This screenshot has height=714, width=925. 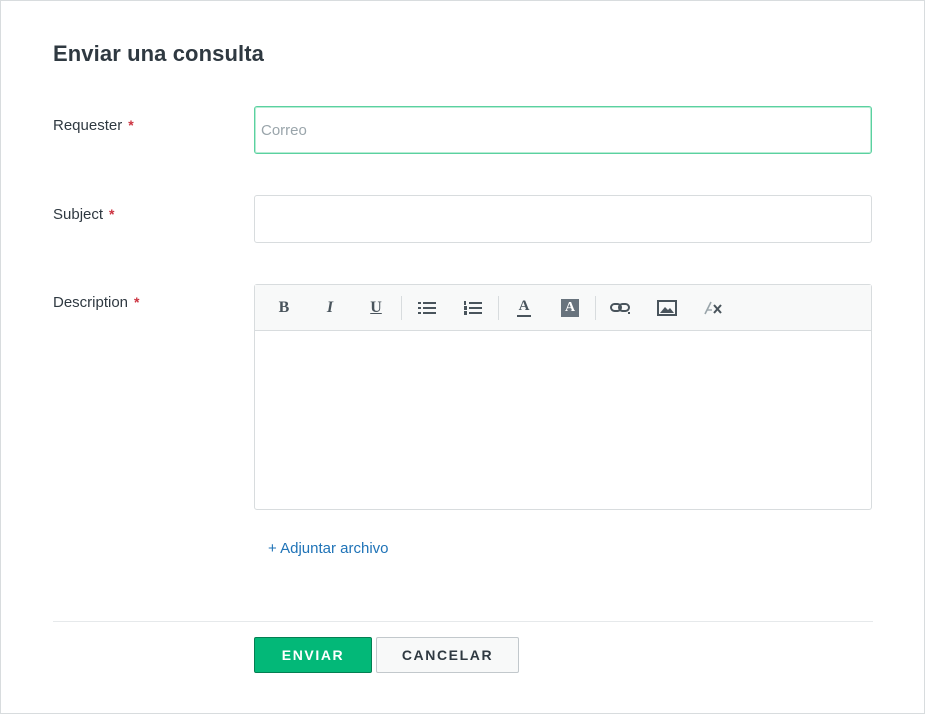 I want to click on text-color-button: A, so click(x=524, y=308).